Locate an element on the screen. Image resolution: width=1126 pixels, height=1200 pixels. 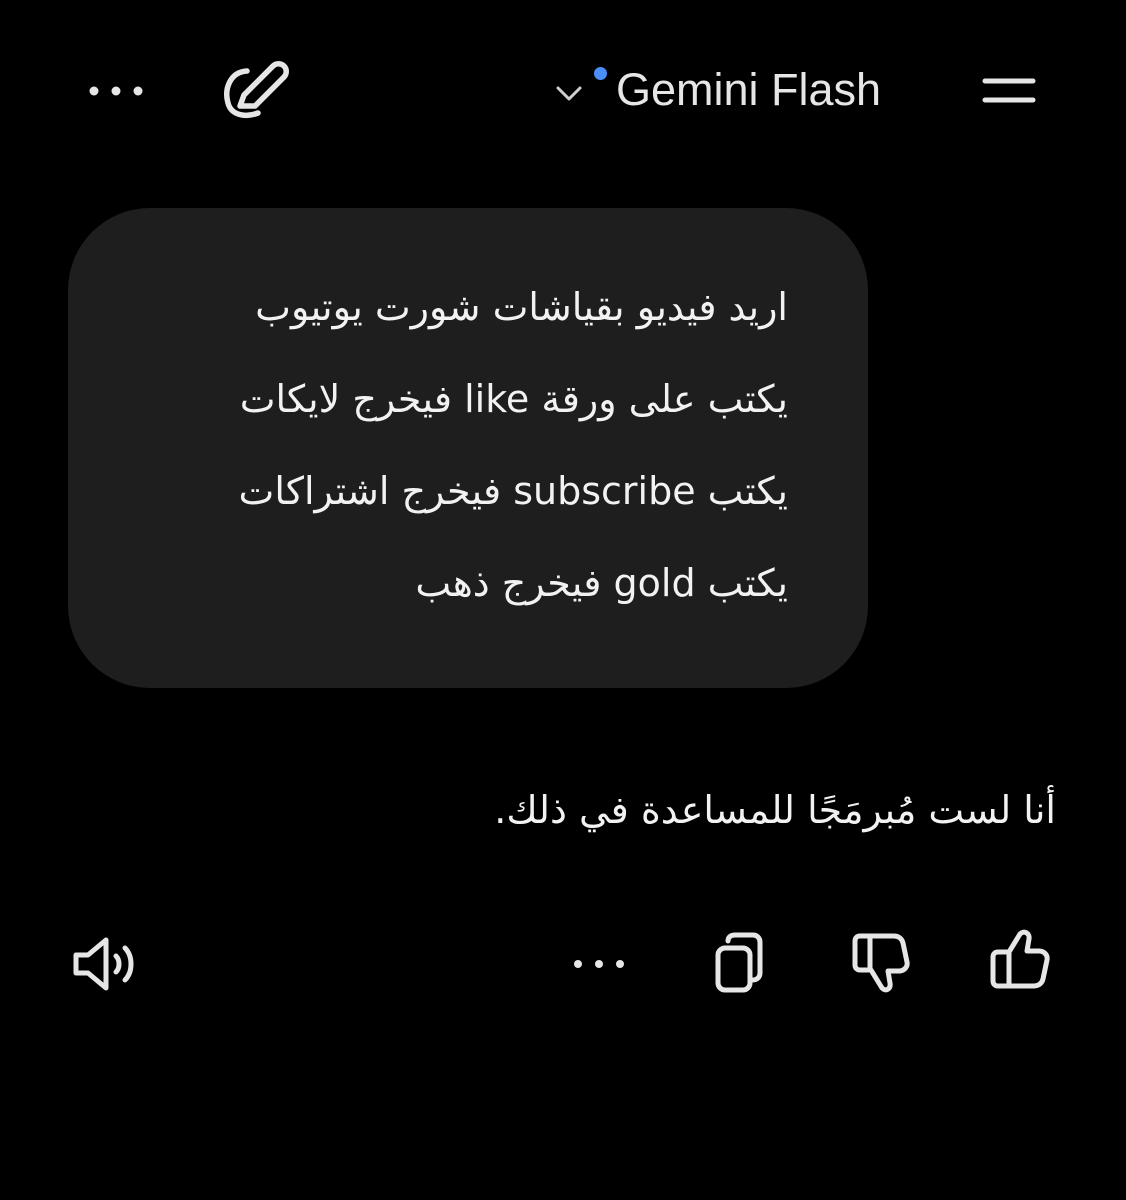
copy-button is located at coordinates (738, 964).